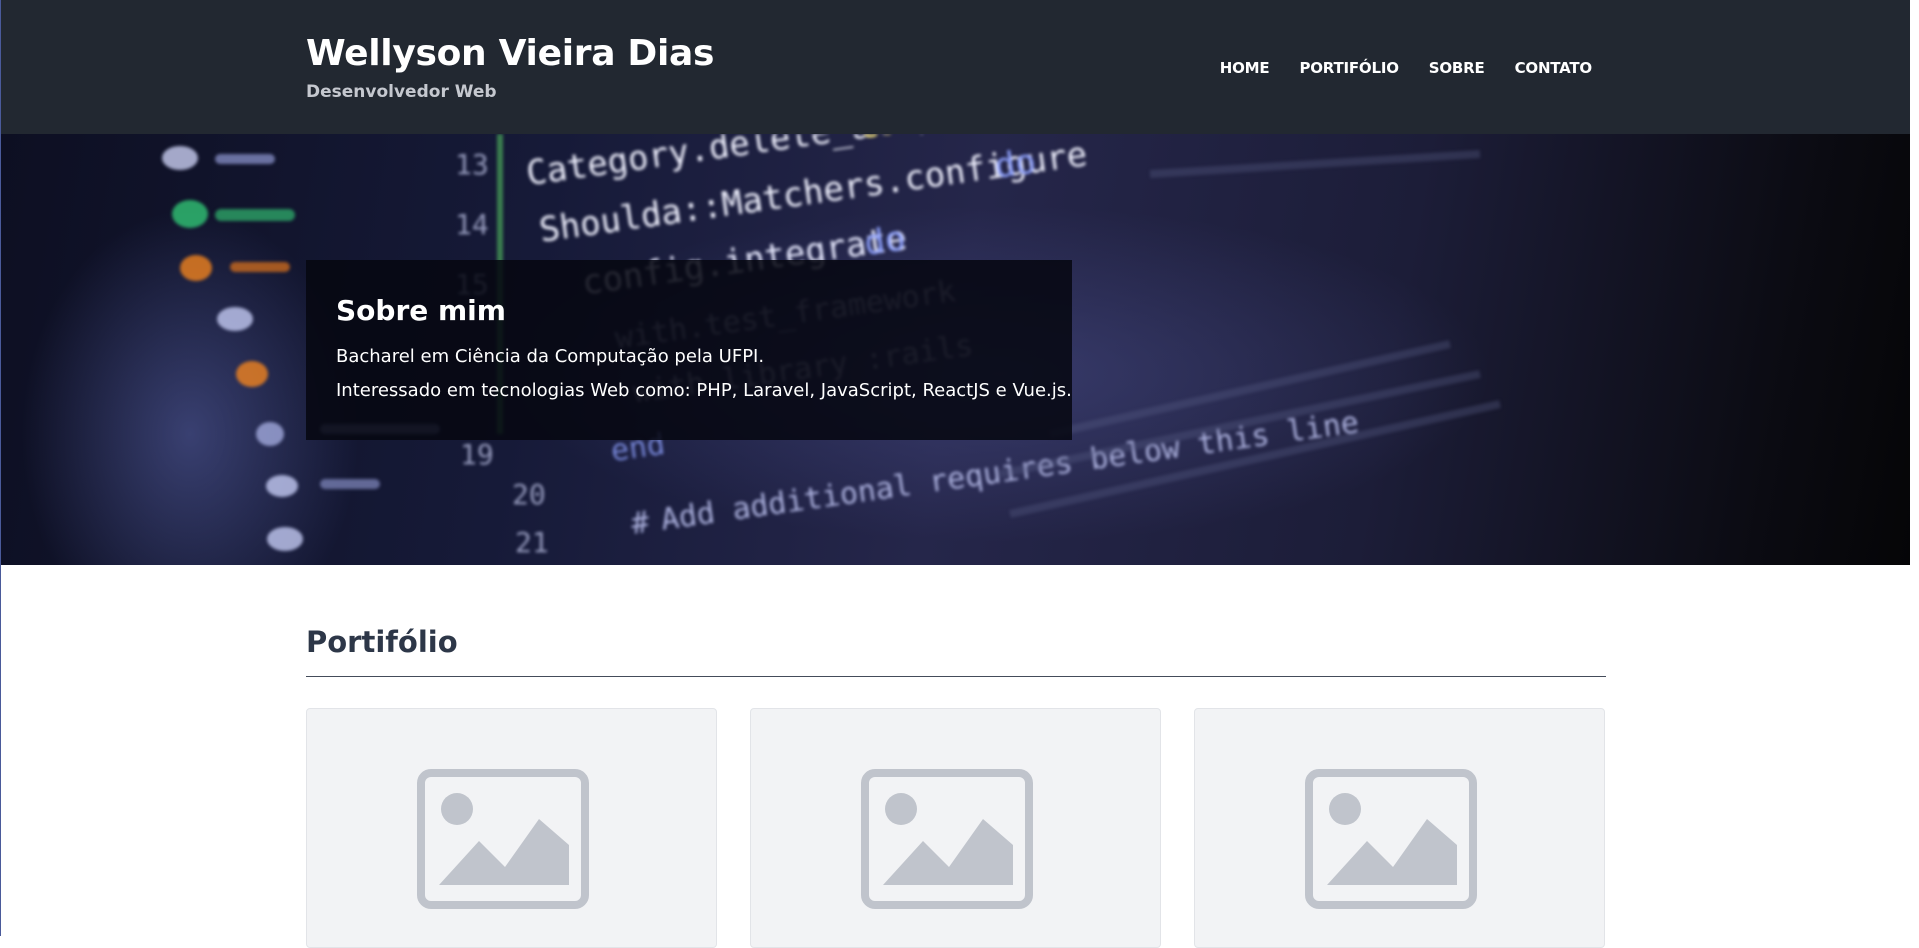 The height and width of the screenshot is (948, 1919). What do you see at coordinates (510, 54) in the screenshot?
I see `site-title: Wellyson Vieira Dias` at bounding box center [510, 54].